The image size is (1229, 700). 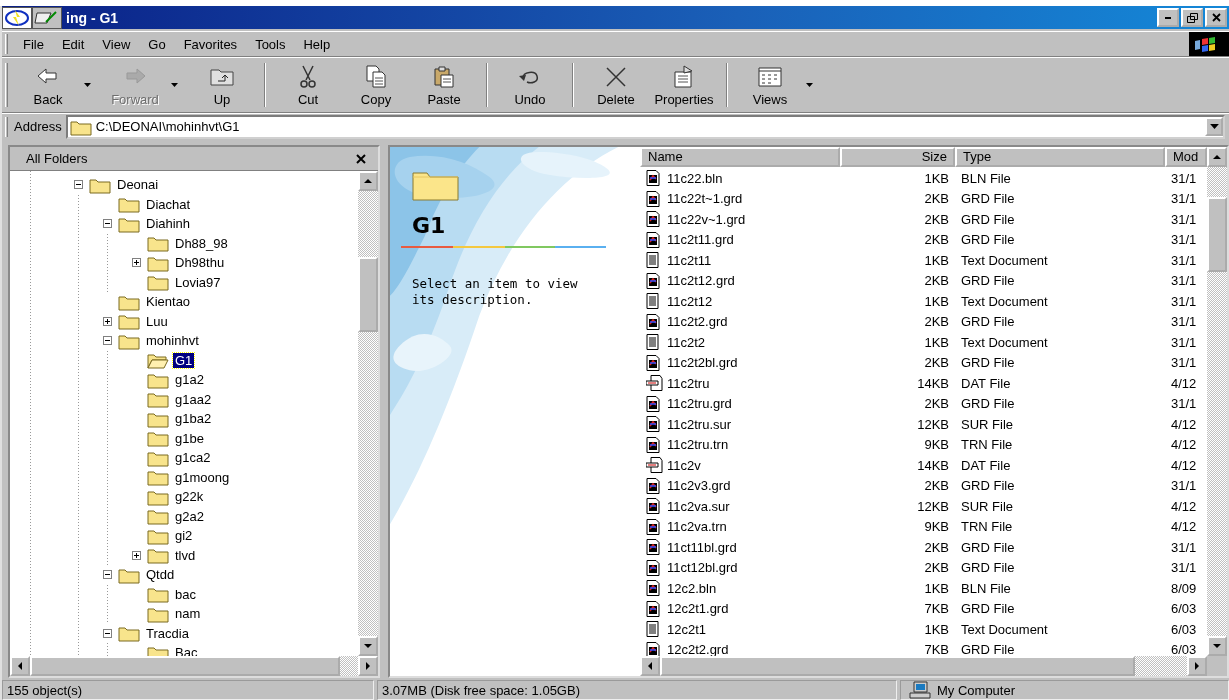 I want to click on tree-item: Diachat, so click(x=168, y=204).